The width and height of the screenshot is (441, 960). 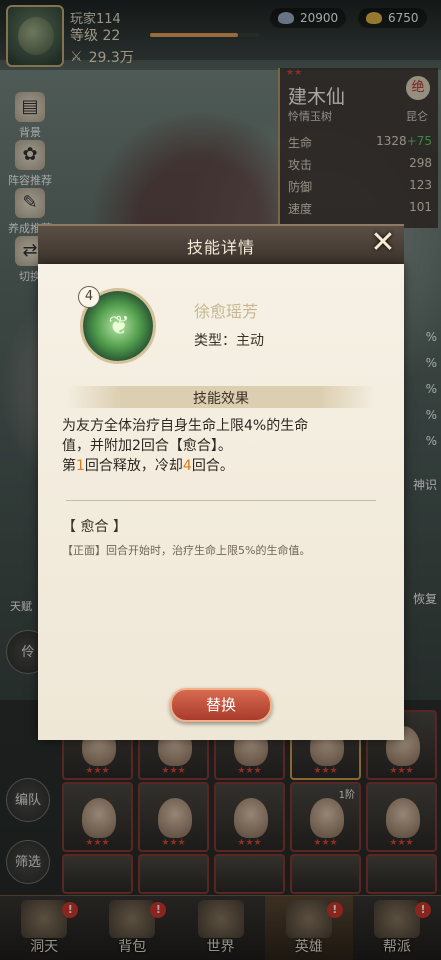 I want to click on cooldown-rounds: 4, so click(x=187, y=466).